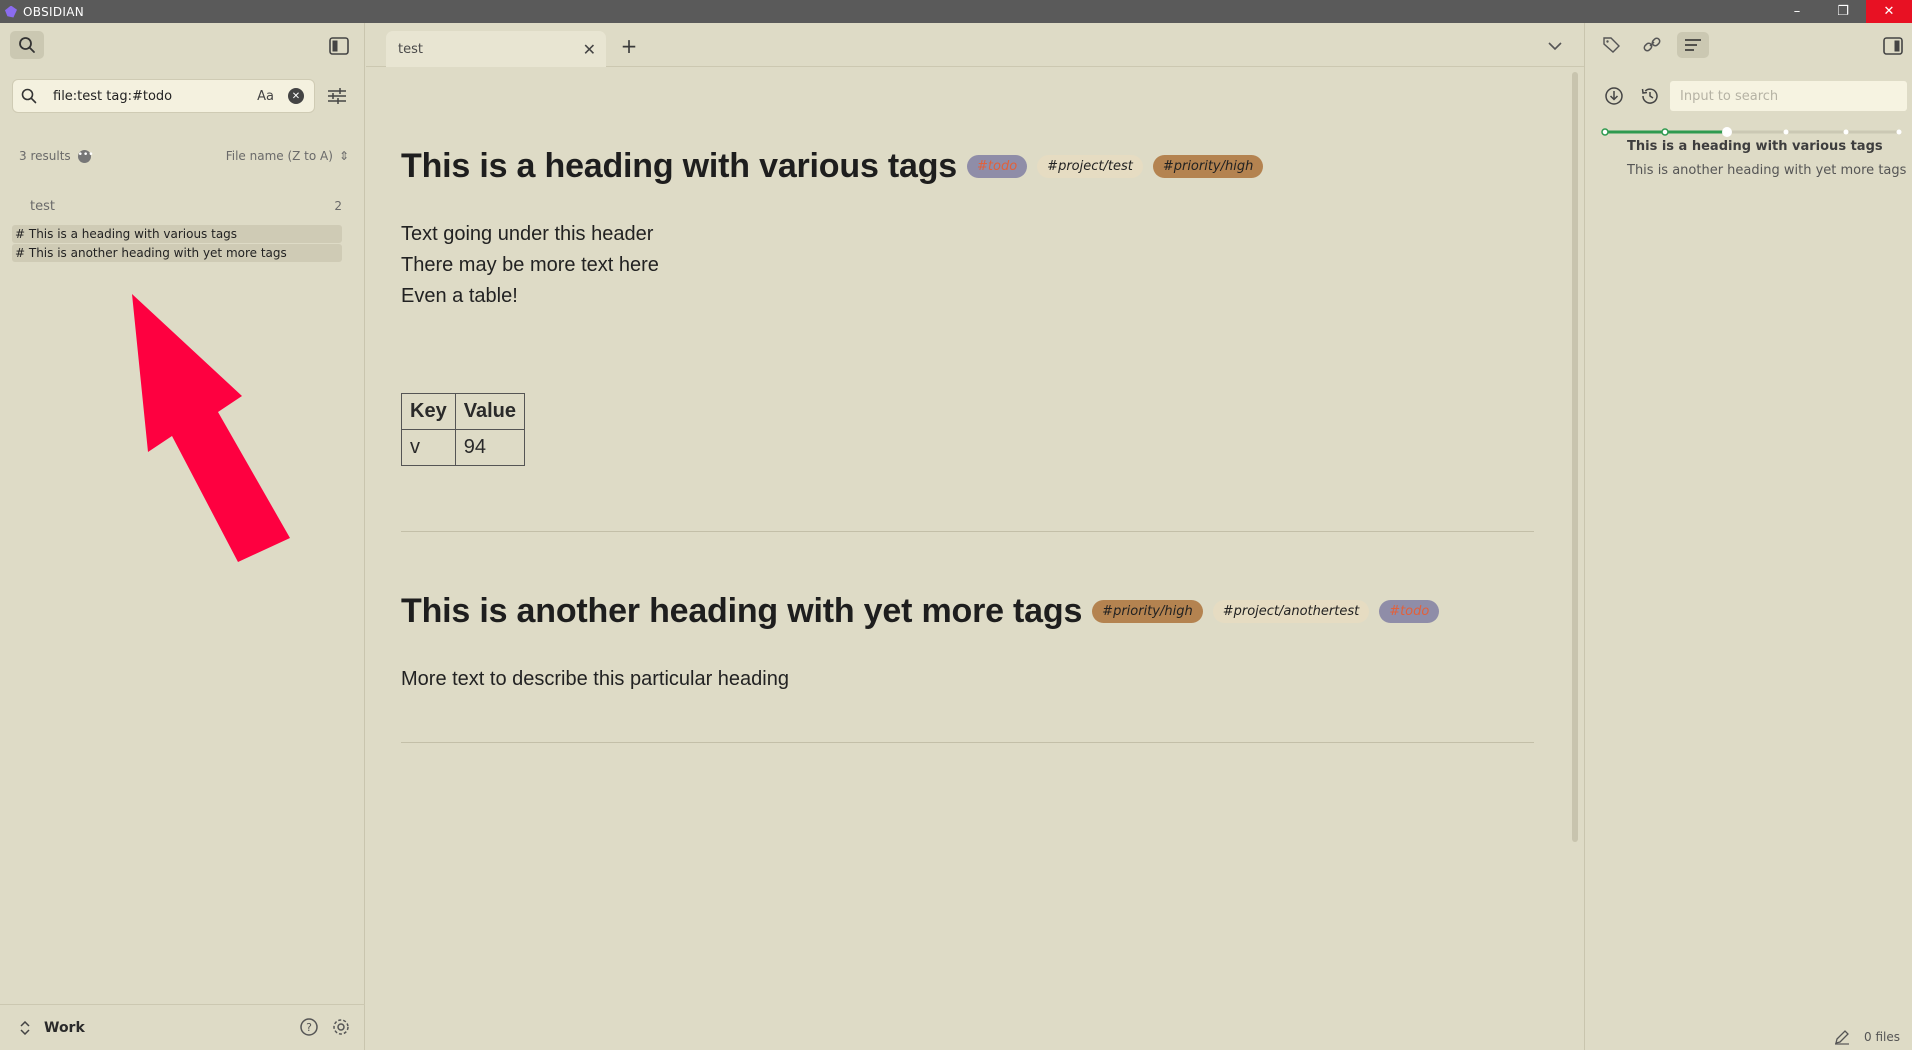  I want to click on chevron-down-icon, so click(1555, 46).